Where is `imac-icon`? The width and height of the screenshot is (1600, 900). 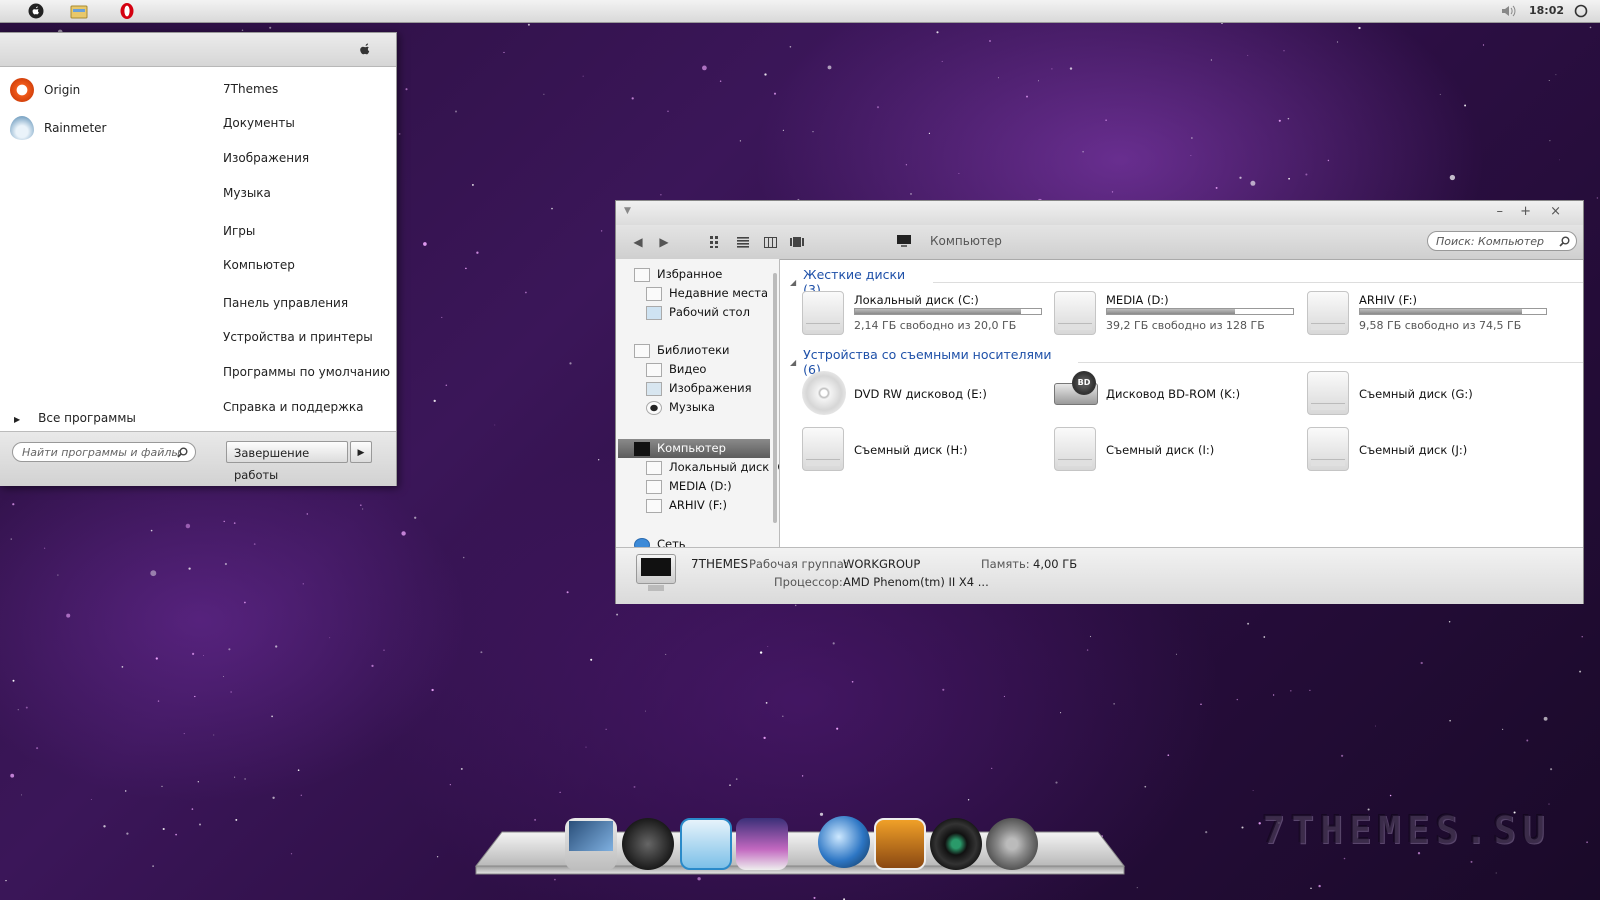
imac-icon is located at coordinates (591, 844).